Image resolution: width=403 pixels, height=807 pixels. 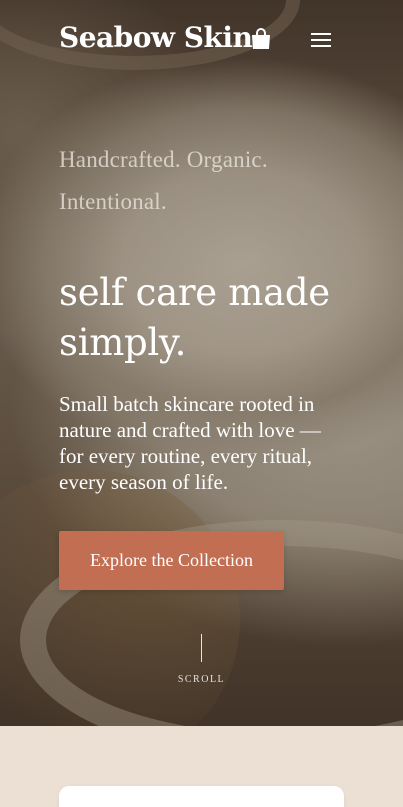 I want to click on hero-headline: self care made simply., so click(x=194, y=317).